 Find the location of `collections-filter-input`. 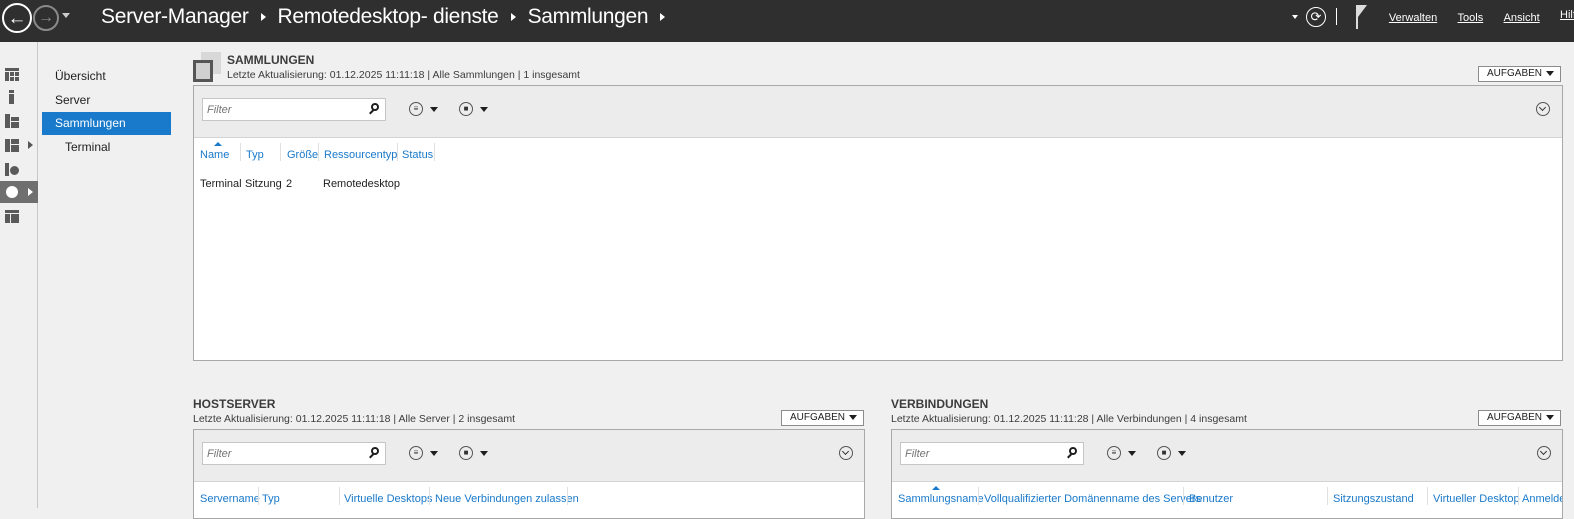

collections-filter-input is located at coordinates (278, 109).